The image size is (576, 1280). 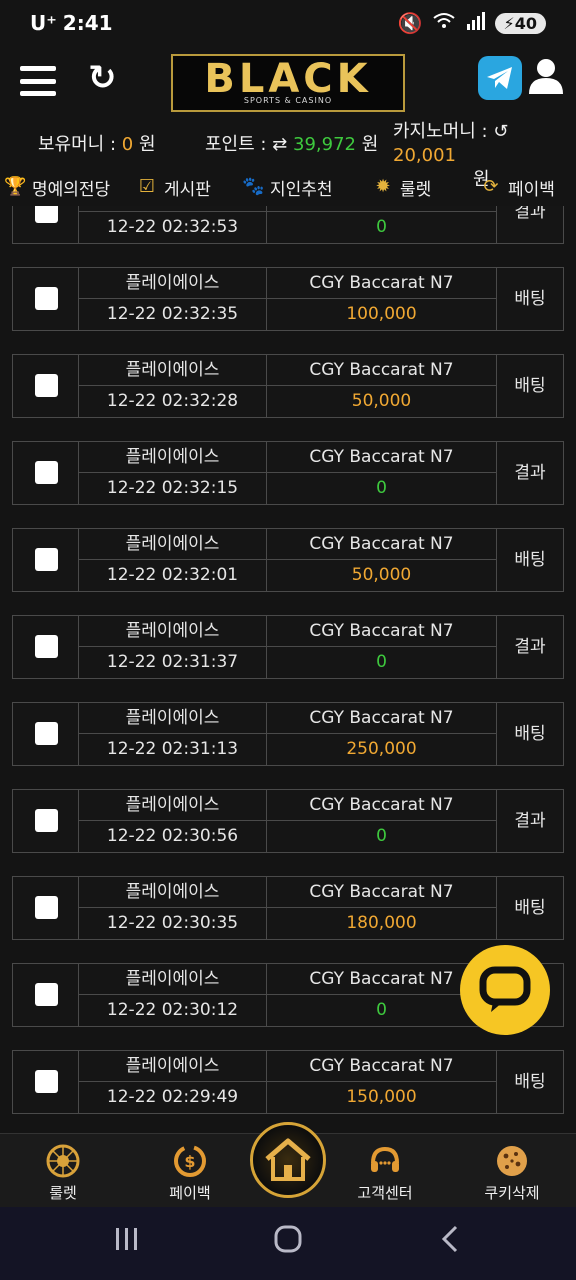 I want to click on bet-amount: 100,000, so click(x=382, y=314).